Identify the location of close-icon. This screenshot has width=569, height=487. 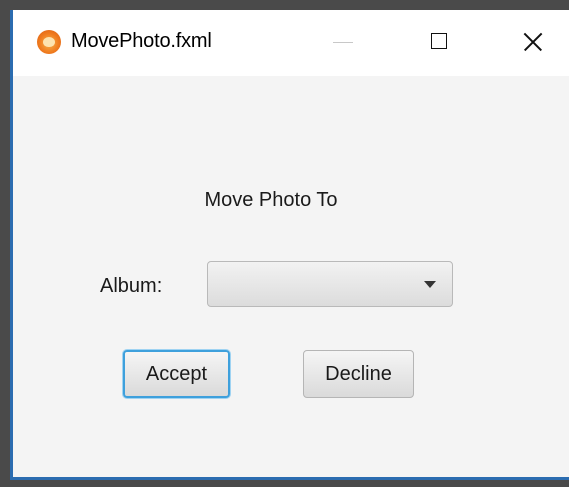
(533, 42).